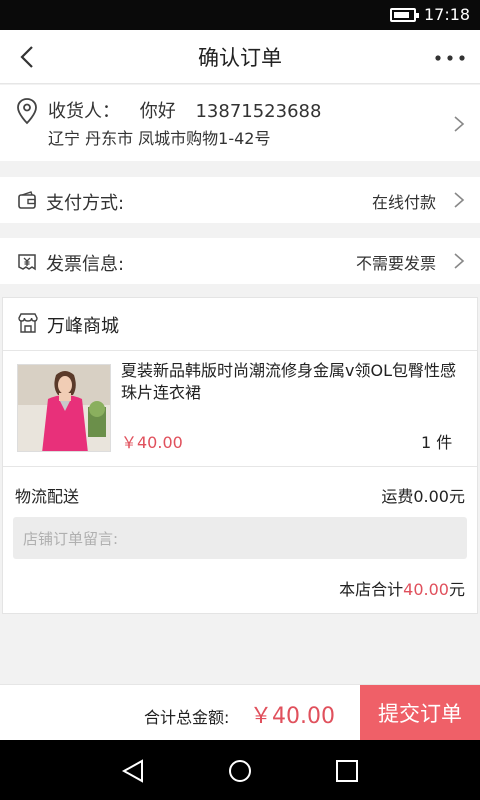 The width and height of the screenshot is (480, 800). What do you see at coordinates (191, 110) in the screenshot?
I see `recipient-line: 收货人： 你好 13871523688` at bounding box center [191, 110].